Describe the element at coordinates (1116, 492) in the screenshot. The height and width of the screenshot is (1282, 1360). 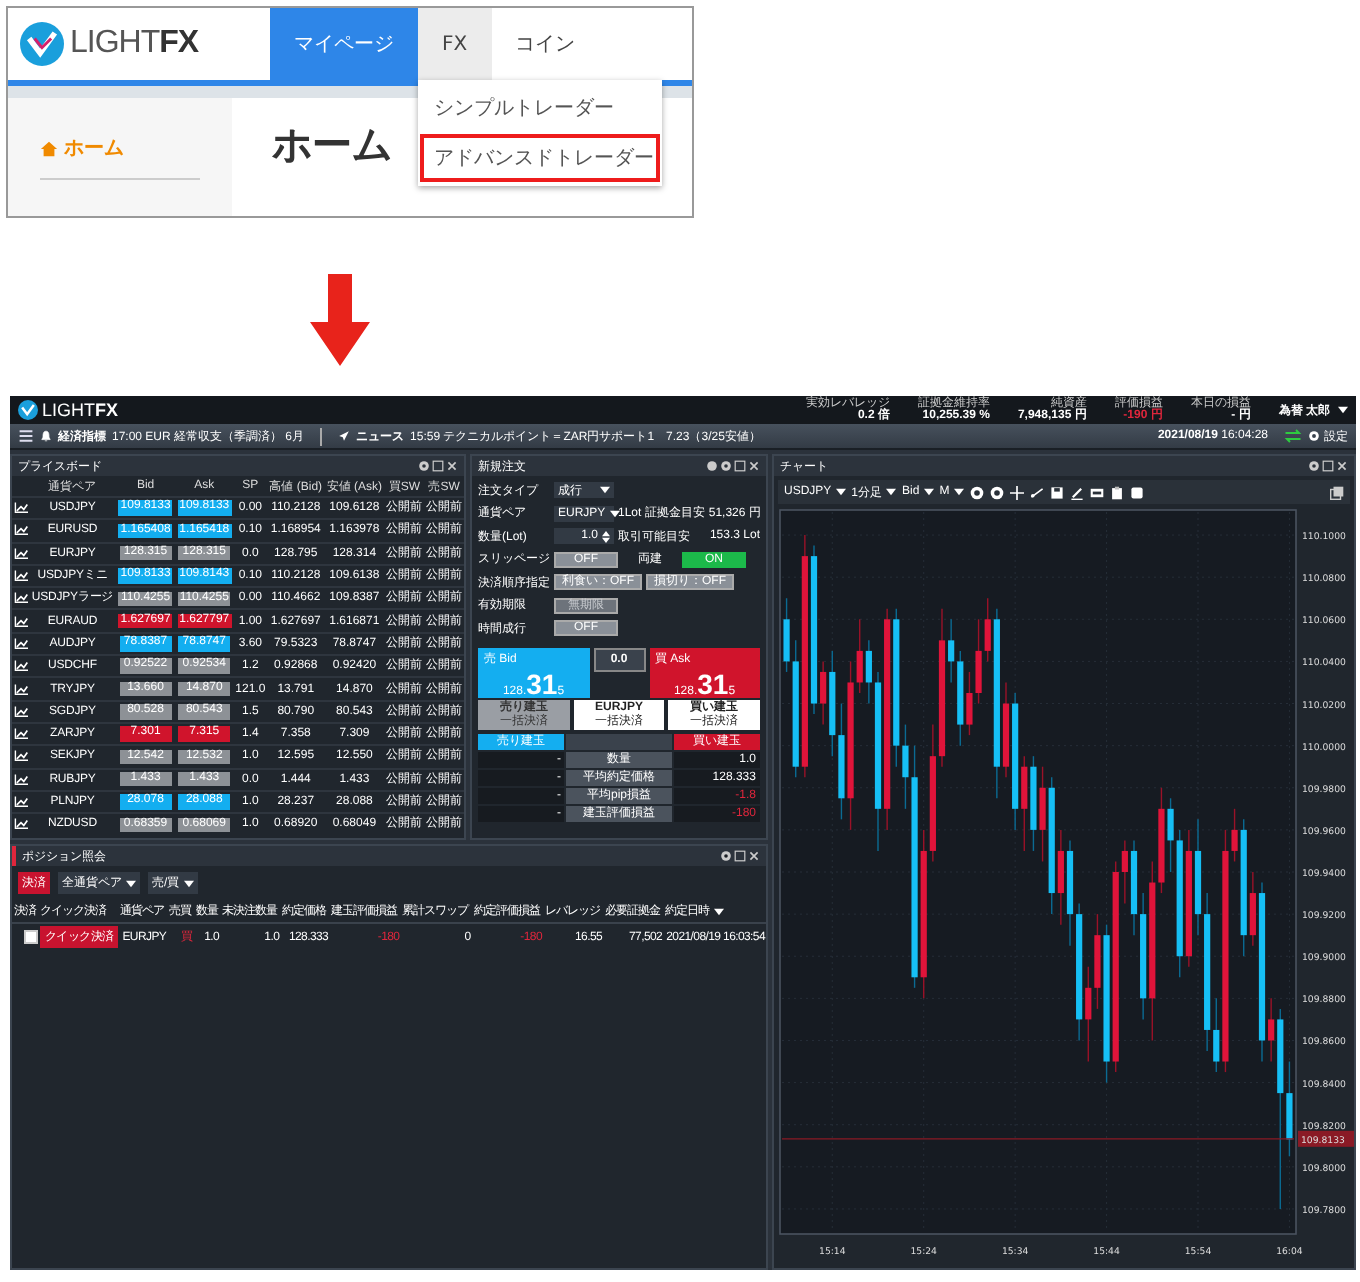
I see `clipboard-icon` at that location.